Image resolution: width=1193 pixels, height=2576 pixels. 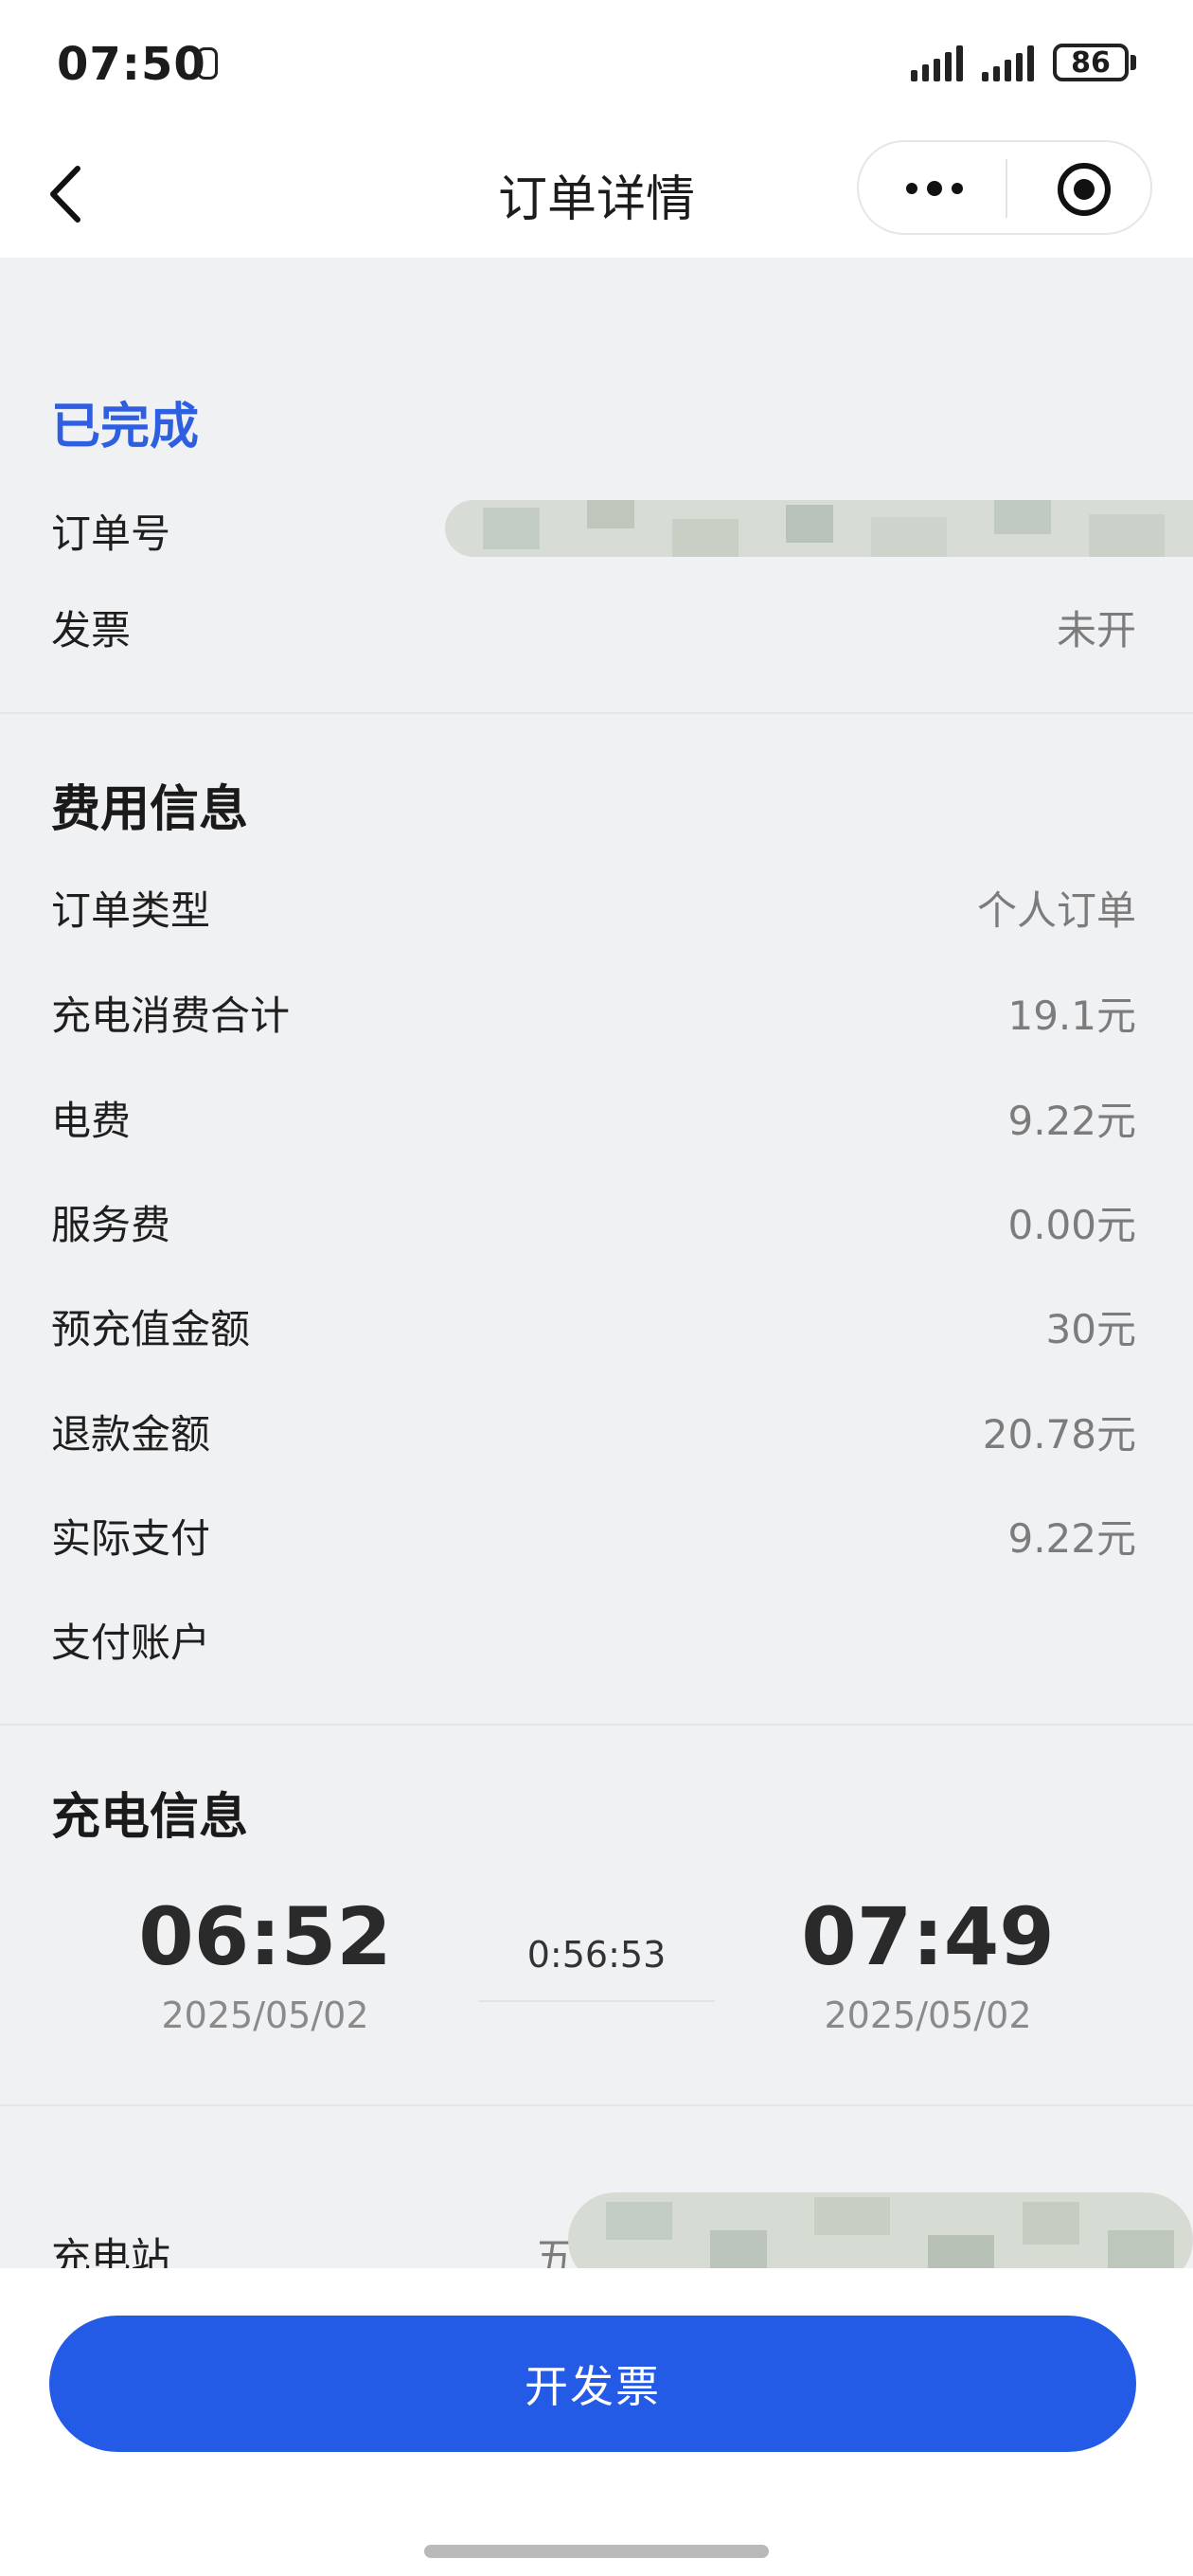 What do you see at coordinates (819, 528) in the screenshot?
I see `order-no-redacted` at bounding box center [819, 528].